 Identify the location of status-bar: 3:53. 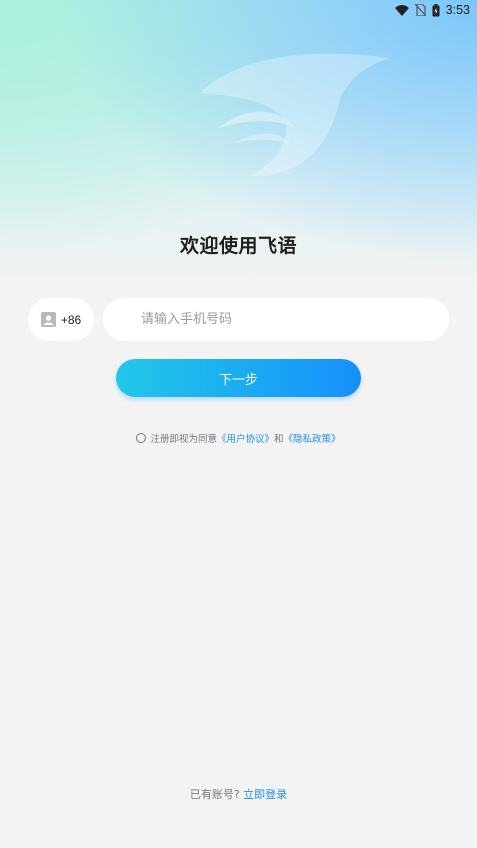
(238, 10).